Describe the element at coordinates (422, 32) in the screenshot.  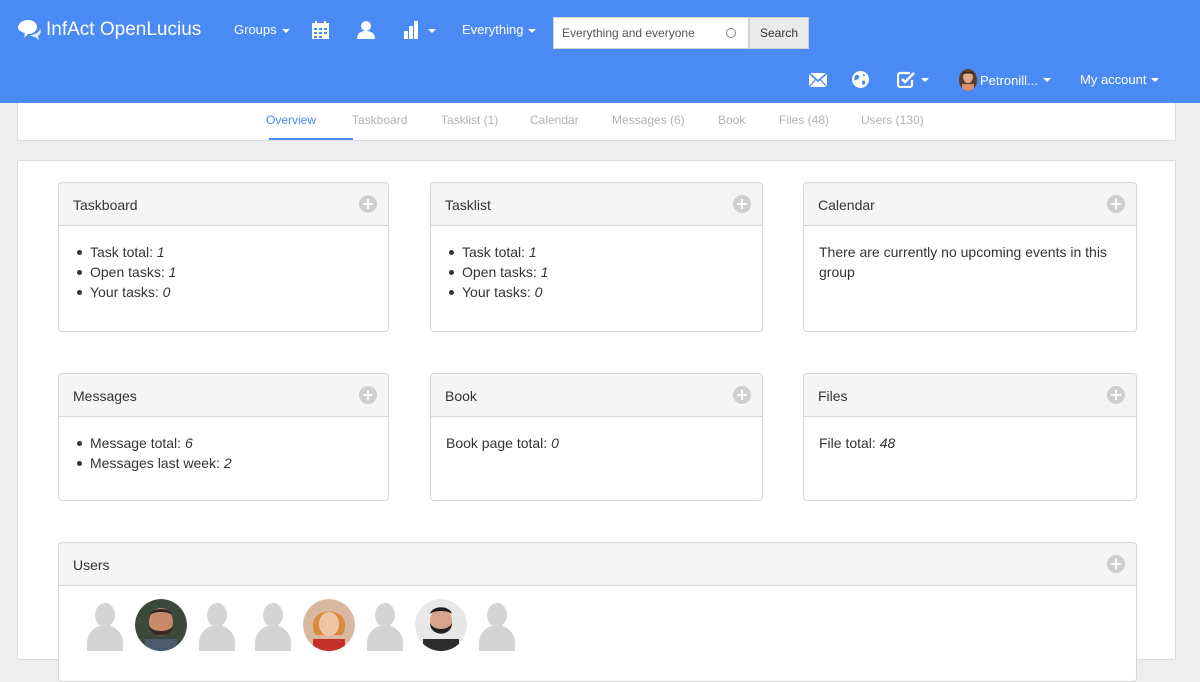
I see `bar-chart-icon` at that location.